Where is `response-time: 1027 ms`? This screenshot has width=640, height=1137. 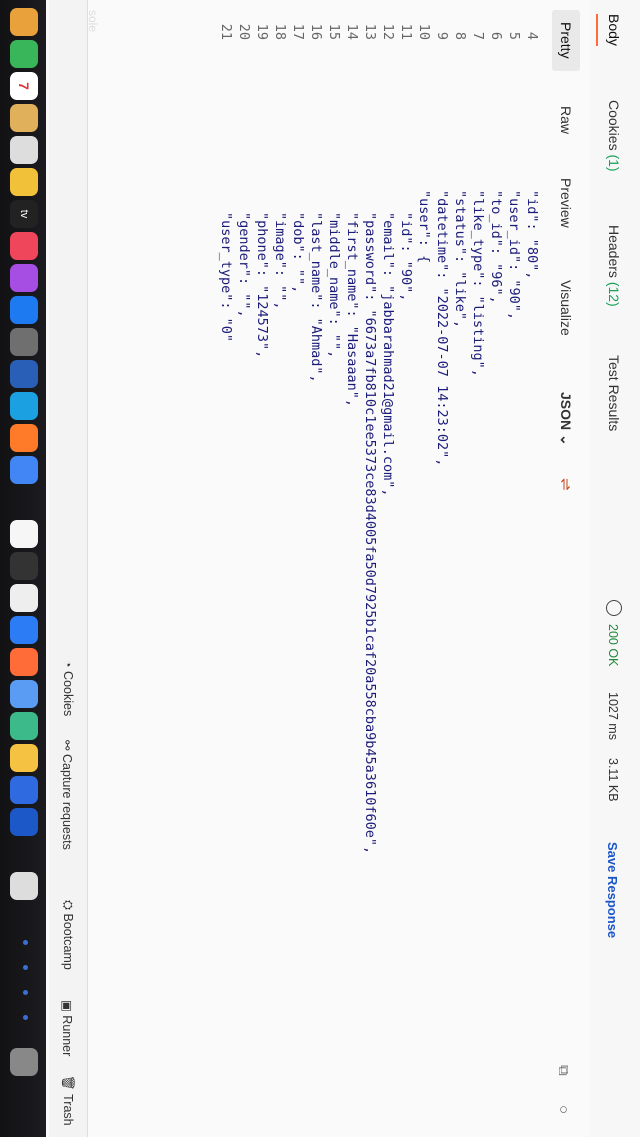
response-time: 1027 ms is located at coordinates (613, 716).